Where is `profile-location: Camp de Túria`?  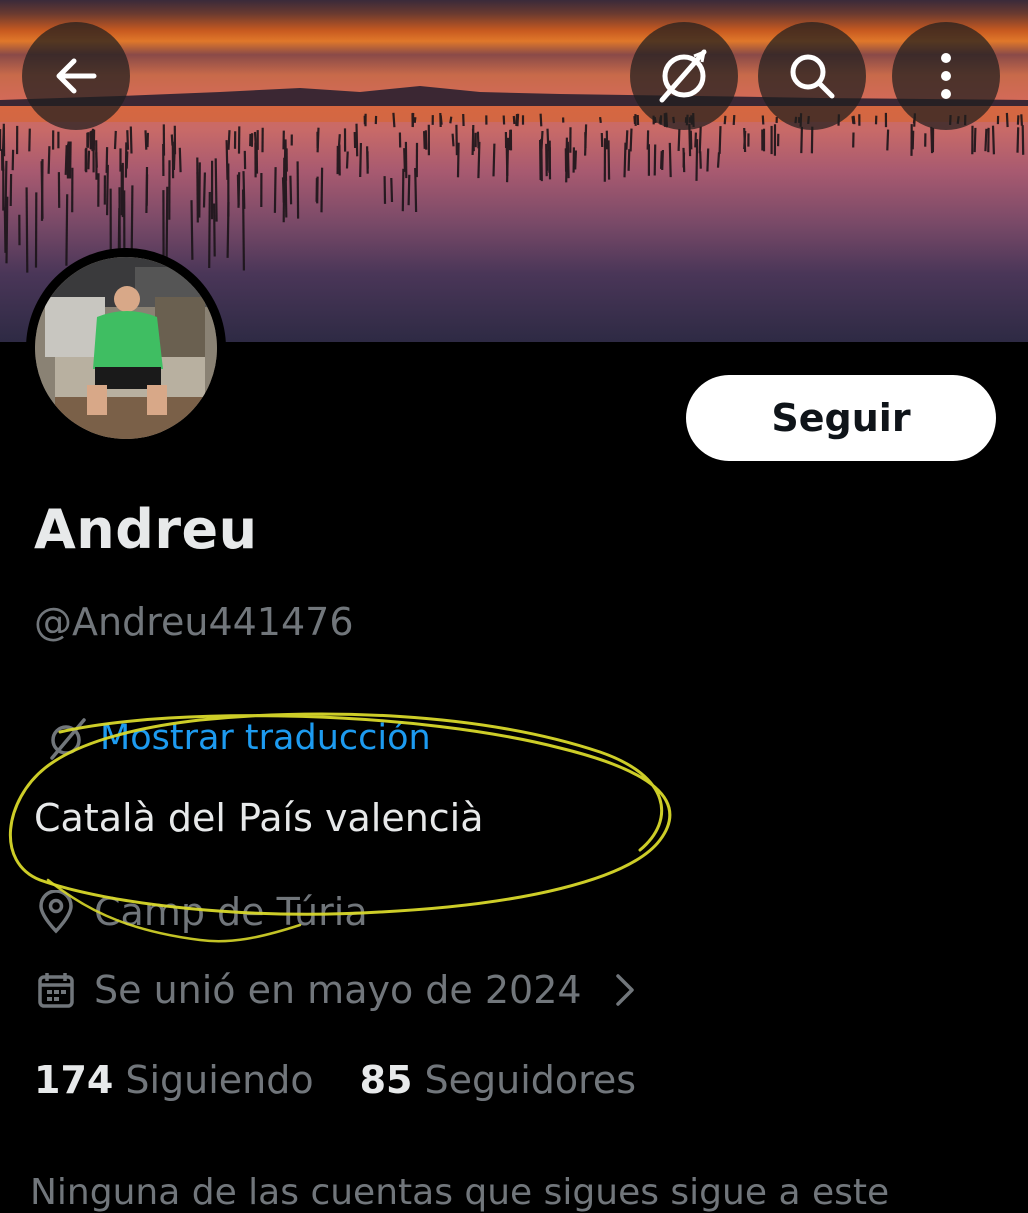
profile-location: Camp de Túria is located at coordinates (201, 912).